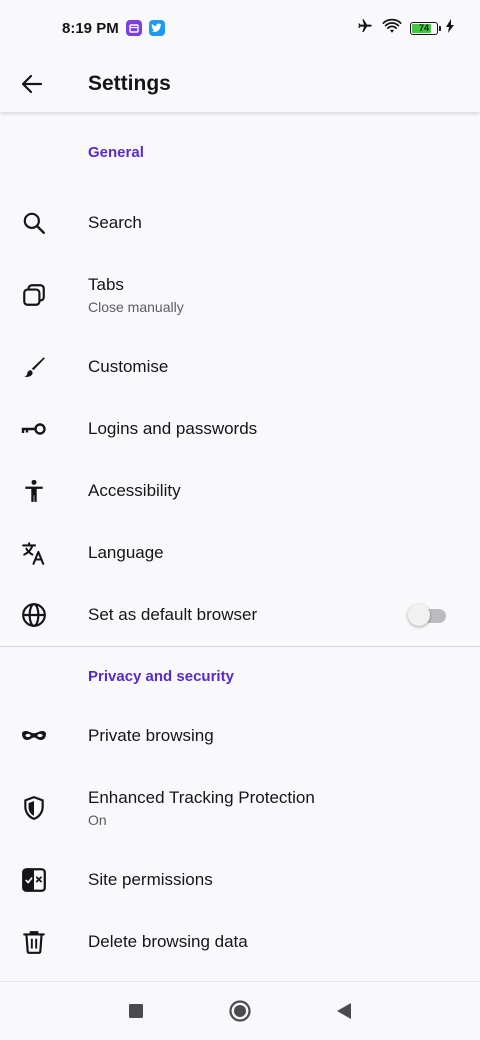 This screenshot has height=1040, width=480. Describe the element at coordinates (136, 307) in the screenshot. I see `settings-item-subtitle: Close manually` at that location.